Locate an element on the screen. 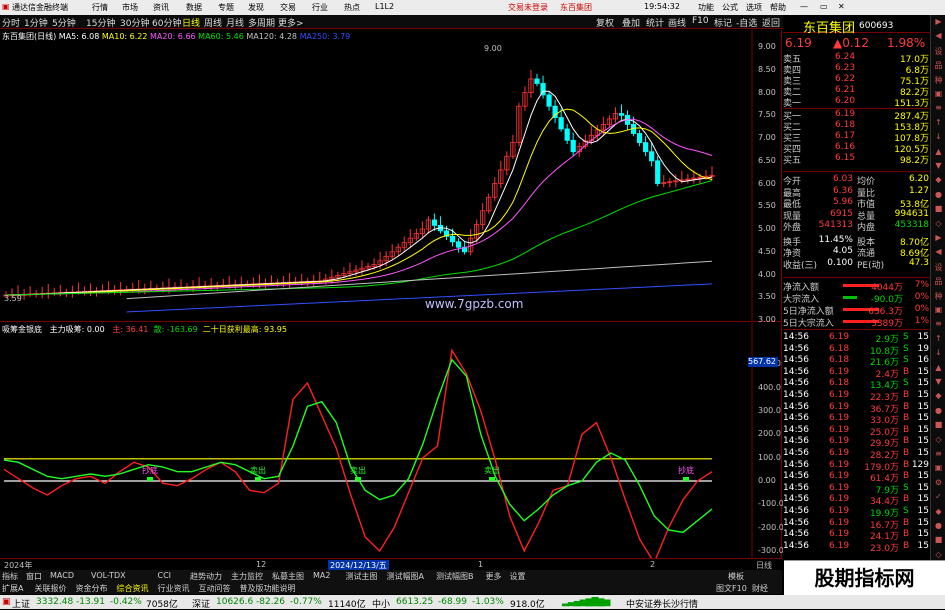 Image resolution: width=945 pixels, height=610 pixels. indicator-tab-7: 私募主图 is located at coordinates (288, 576).